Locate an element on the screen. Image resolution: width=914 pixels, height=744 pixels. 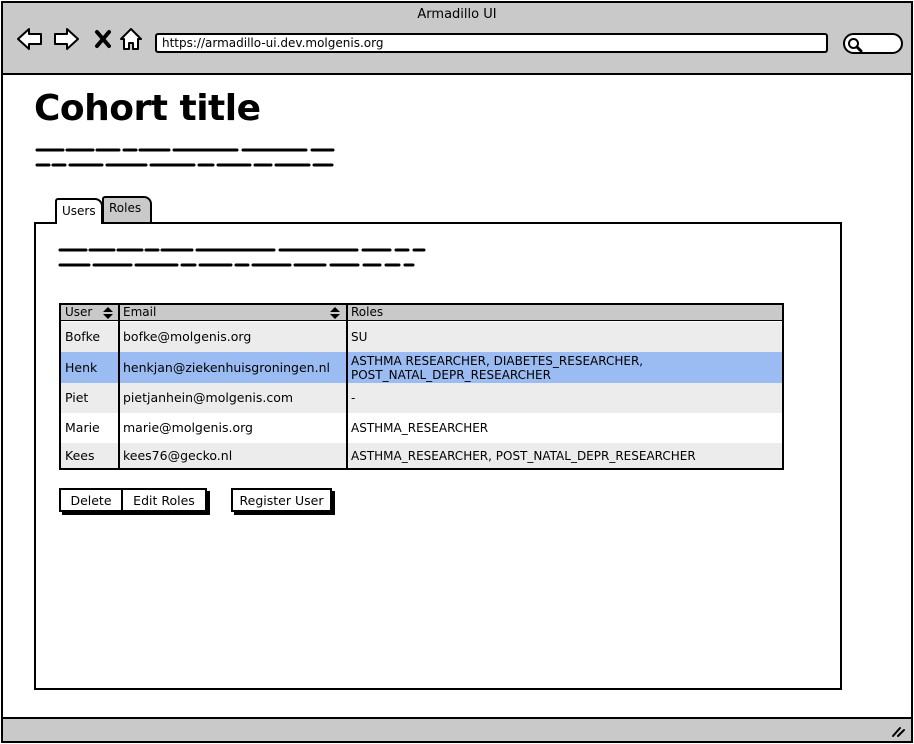
search-icon is located at coordinates (855, 45).